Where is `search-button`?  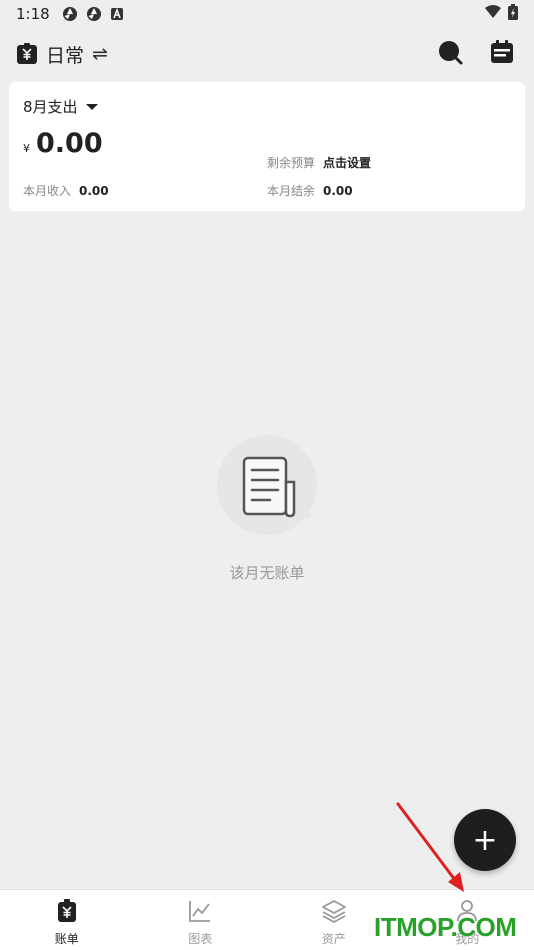
search-button is located at coordinates (450, 54).